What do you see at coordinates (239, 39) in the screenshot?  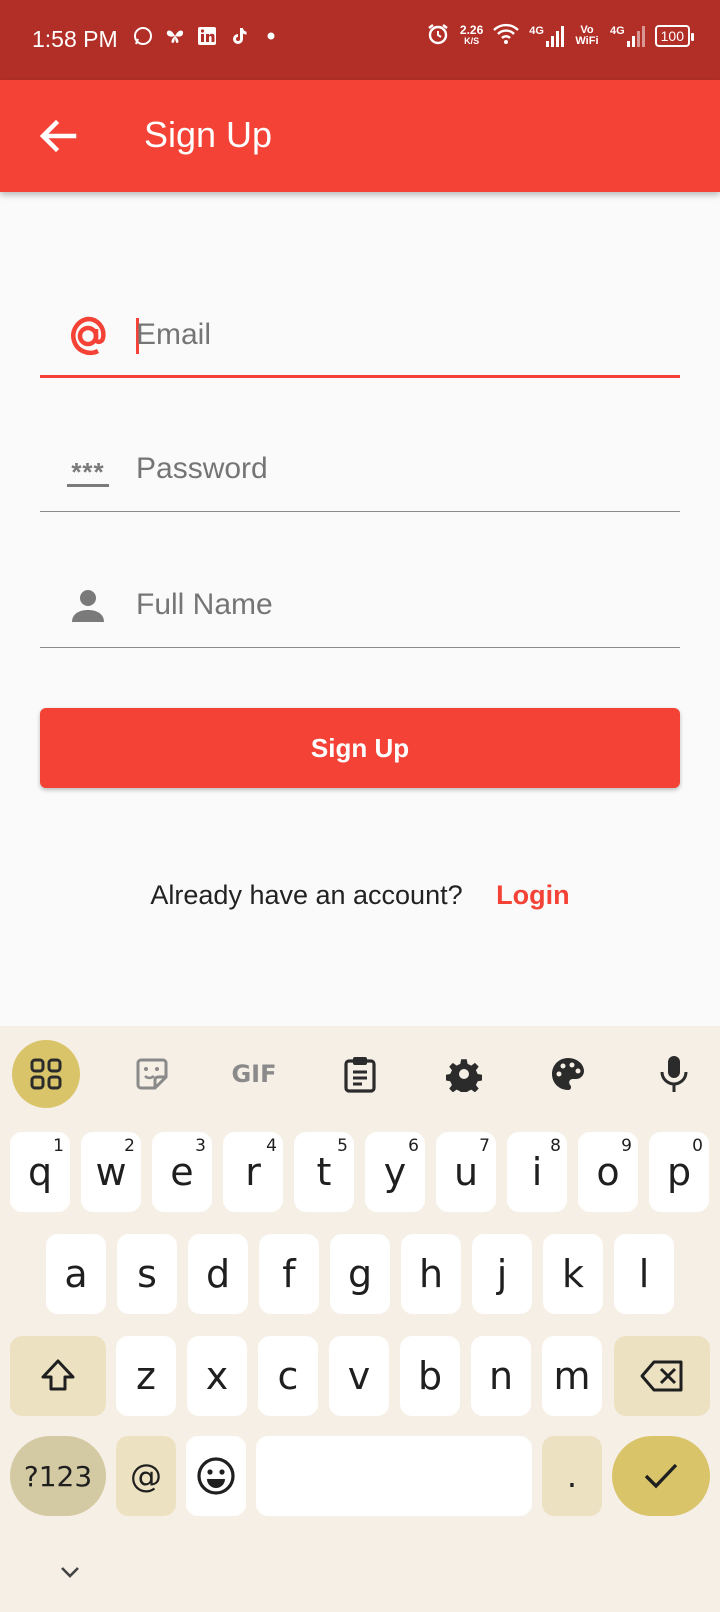 I see `tiktok-icon` at bounding box center [239, 39].